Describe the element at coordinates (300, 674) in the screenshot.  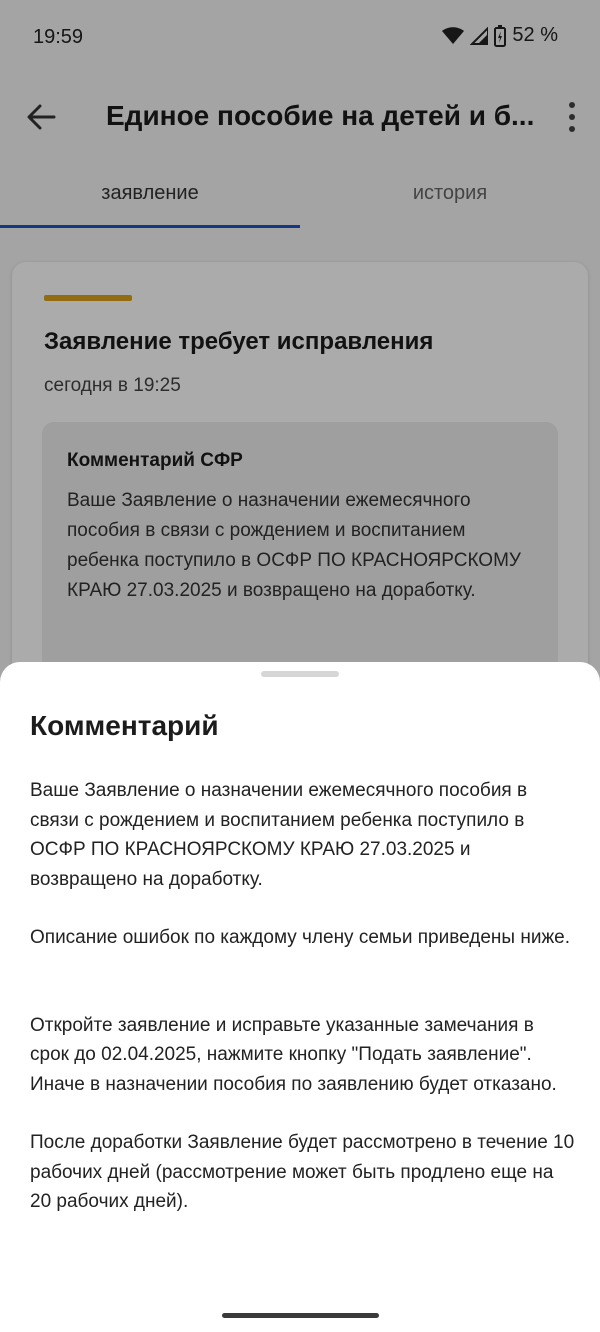
I see `drag-handle` at that location.